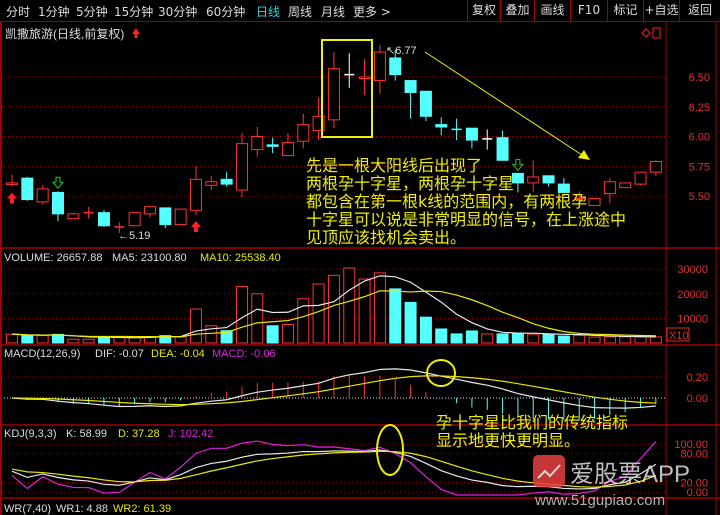  Describe the element at coordinates (441, 373) in the screenshot. I see `highlight-circle` at that location.